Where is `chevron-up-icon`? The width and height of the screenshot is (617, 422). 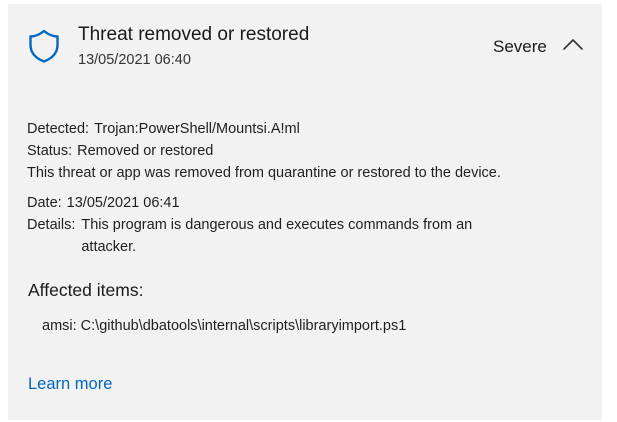 chevron-up-icon is located at coordinates (573, 44).